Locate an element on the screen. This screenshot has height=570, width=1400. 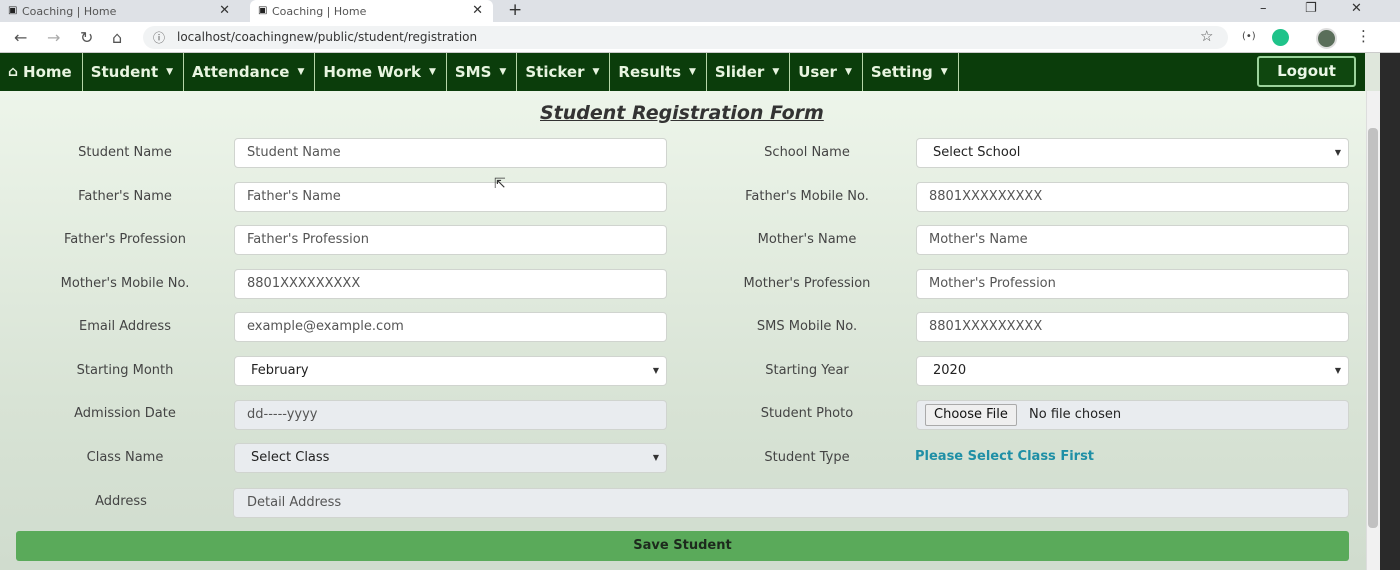
menu-kebab-icon: ⋮ is located at coordinates (1363, 36).